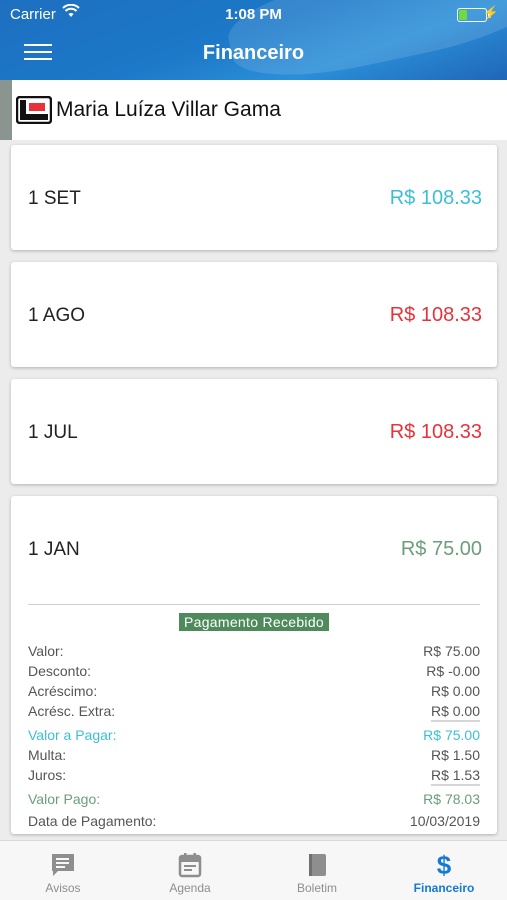  I want to click on charging-bolt-icon: ⚡, so click(490, 12).